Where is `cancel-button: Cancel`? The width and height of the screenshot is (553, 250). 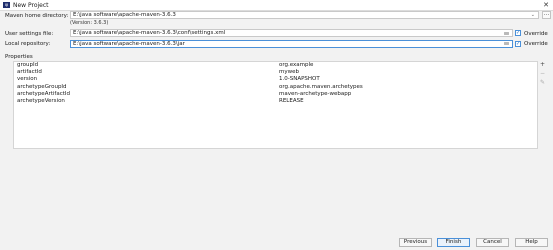
cancel-button: Cancel is located at coordinates (492, 242).